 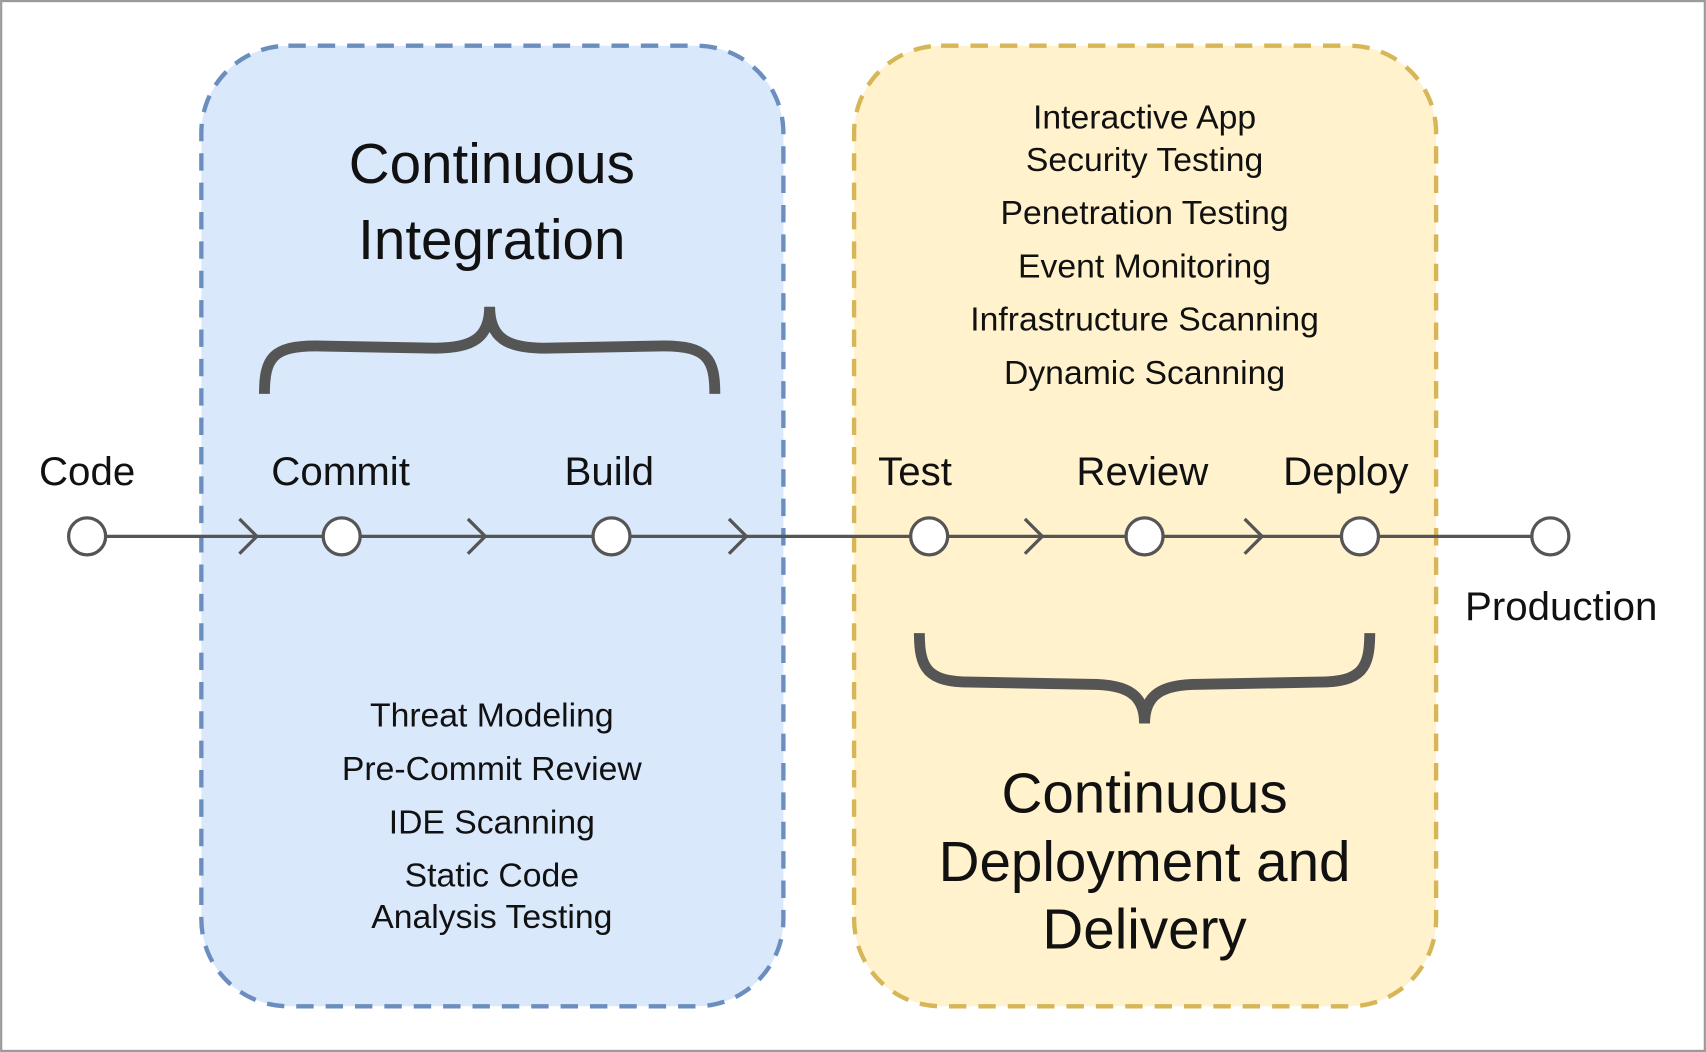 I want to click on cd-item: Infrastructure Scanning, so click(x=1144, y=320).